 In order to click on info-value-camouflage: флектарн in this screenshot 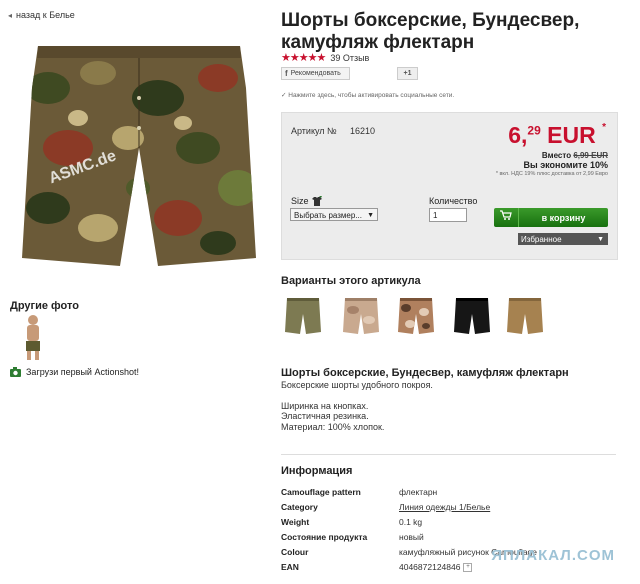, I will do `click(418, 492)`.